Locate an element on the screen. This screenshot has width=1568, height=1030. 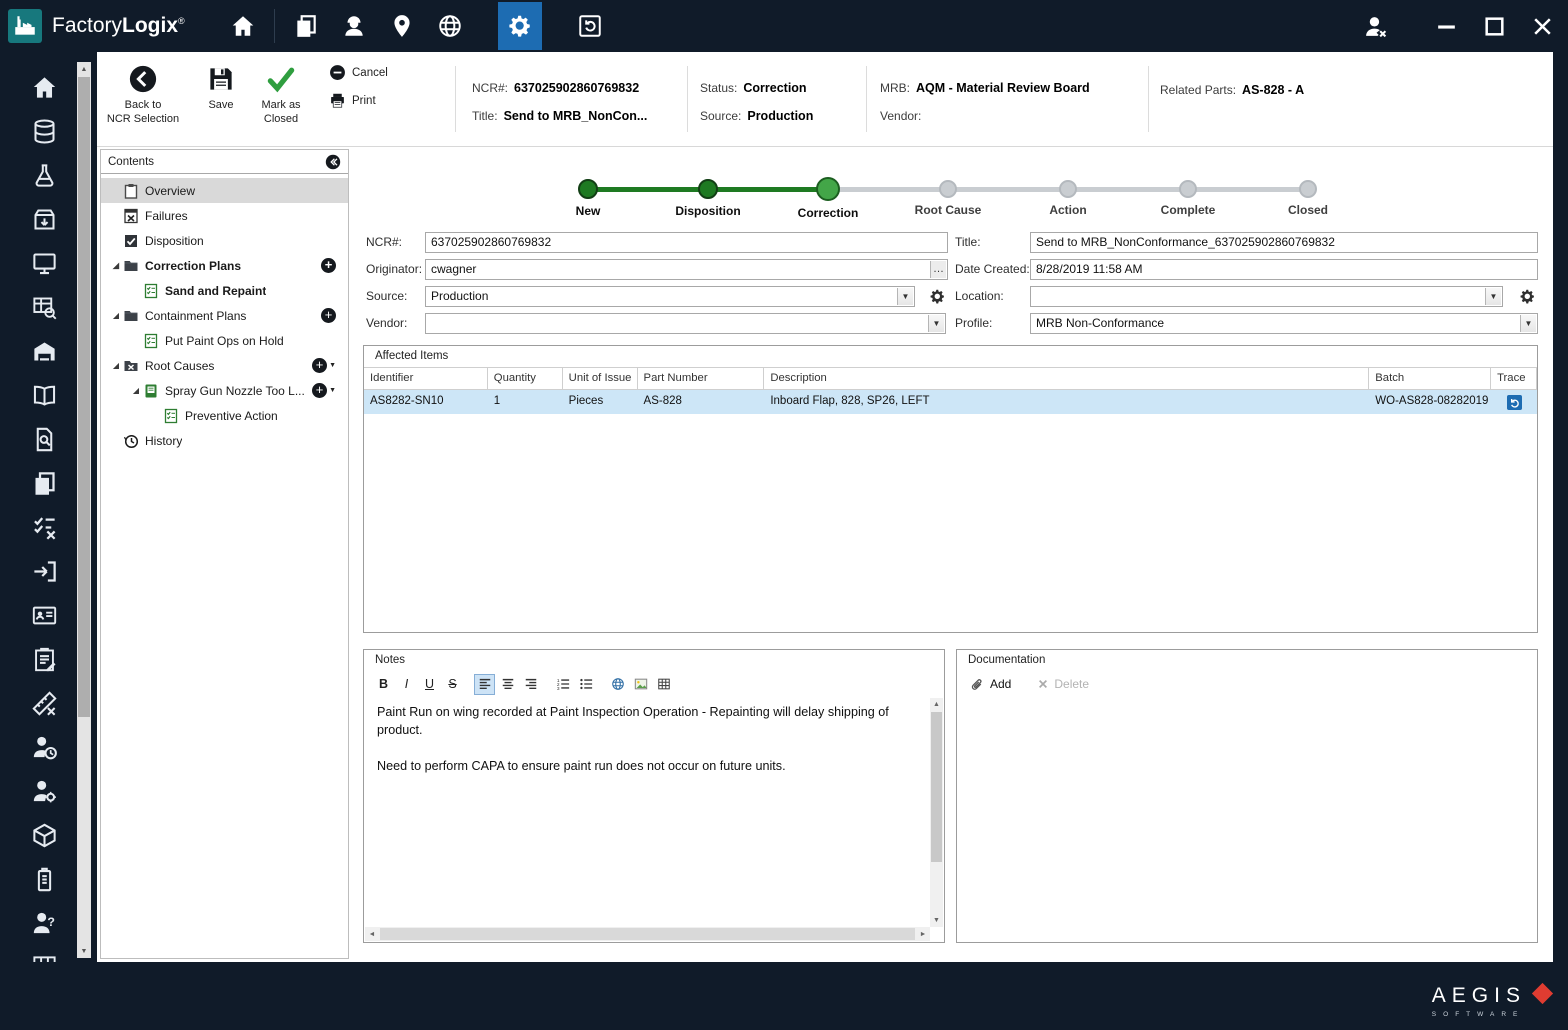
column-header-trace: Trace is located at coordinates (1514, 378).